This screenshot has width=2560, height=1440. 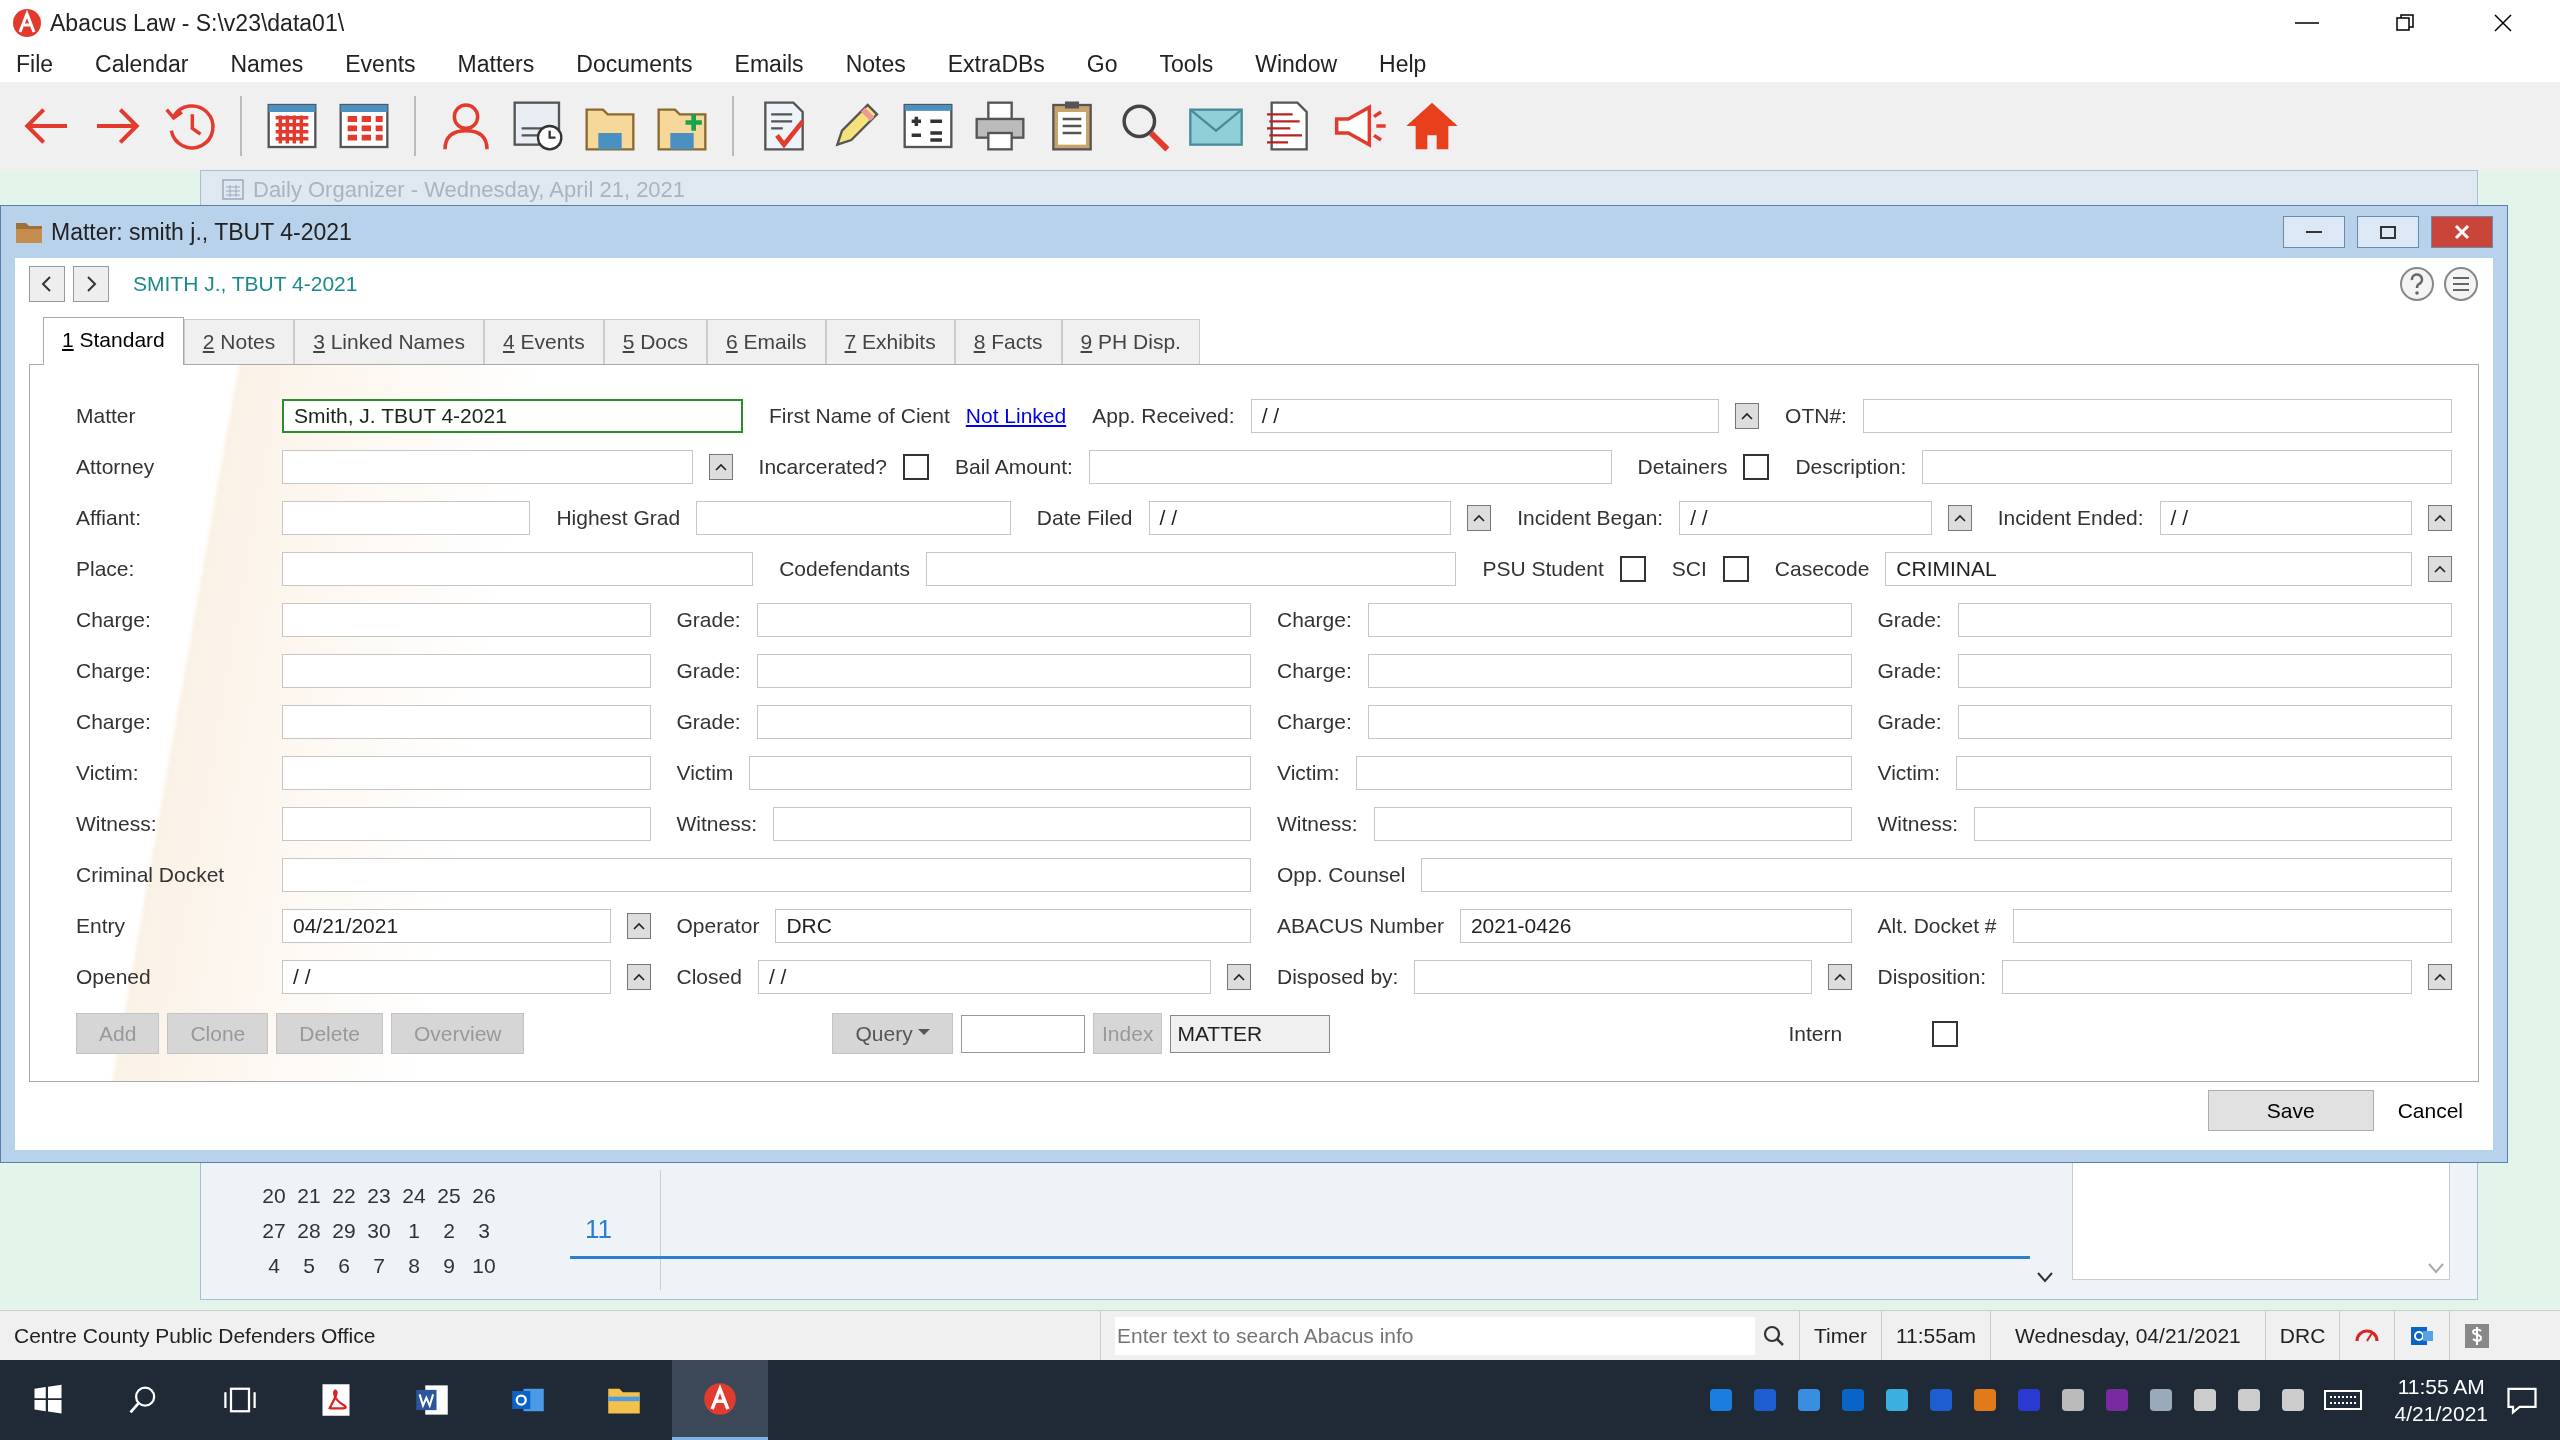 I want to click on link: Not Linked, so click(x=1016, y=416).